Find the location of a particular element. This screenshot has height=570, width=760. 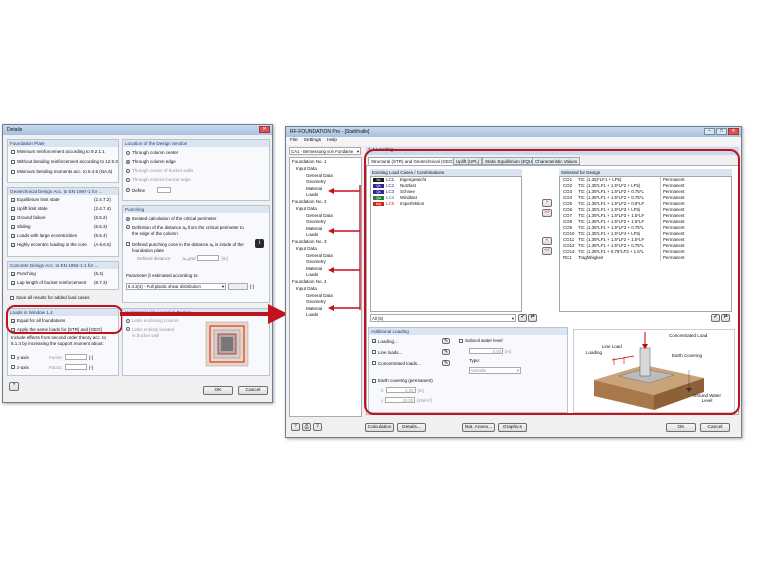

menu-file: File is located at coordinates (294, 141).